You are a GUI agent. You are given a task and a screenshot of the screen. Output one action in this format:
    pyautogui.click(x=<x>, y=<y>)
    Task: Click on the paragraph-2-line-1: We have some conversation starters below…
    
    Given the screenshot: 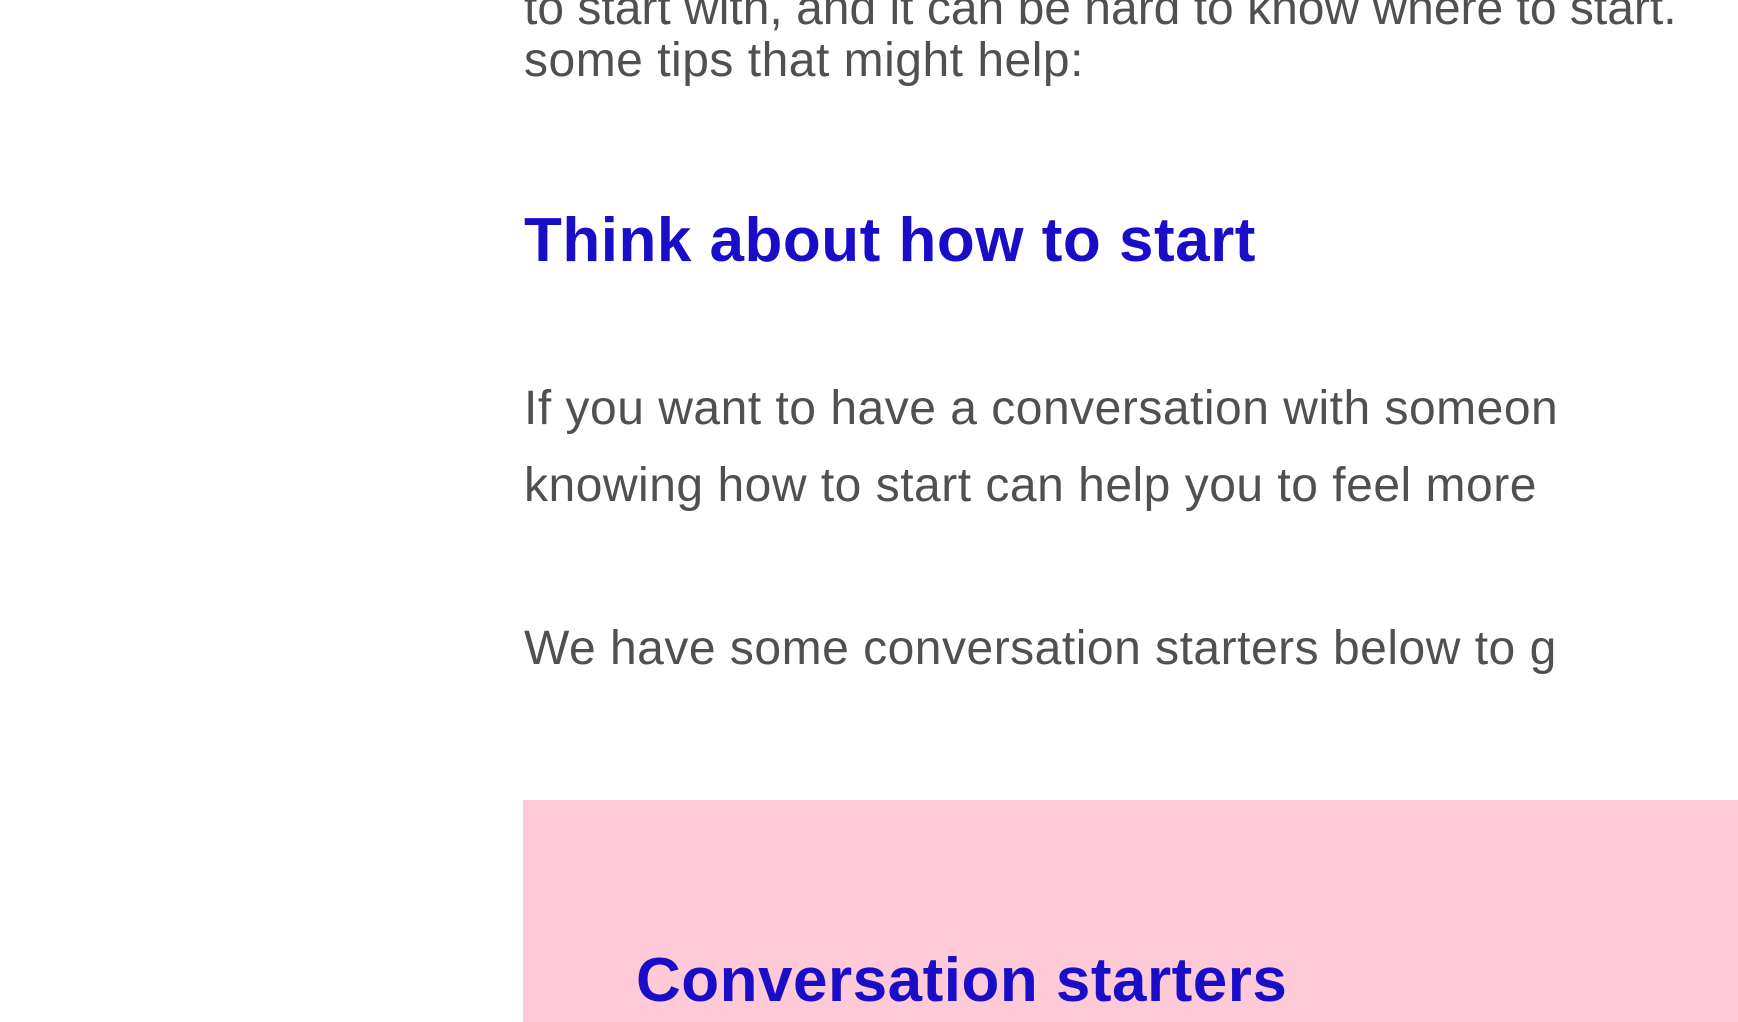 What is the action you would take?
    pyautogui.click(x=1040, y=648)
    